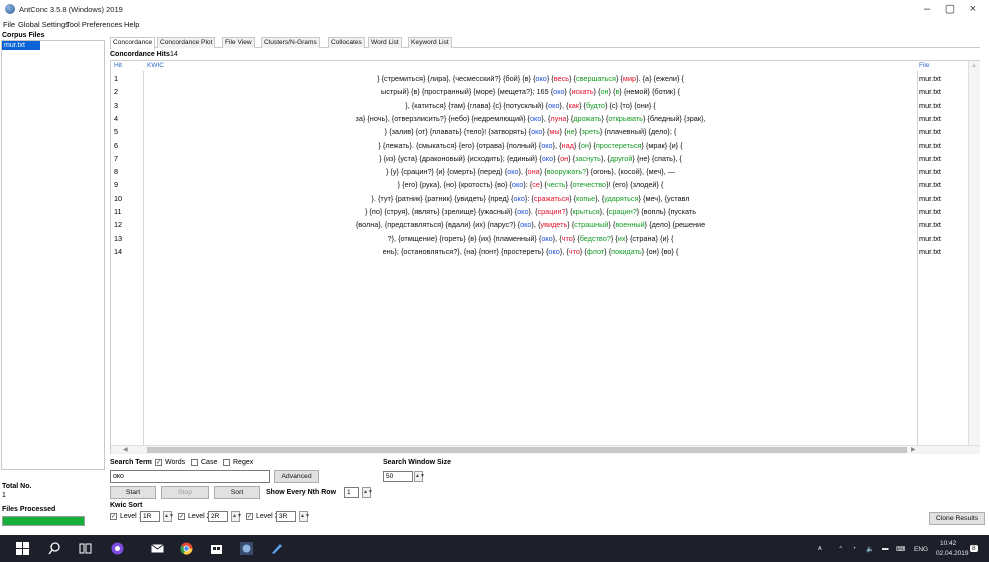 The width and height of the screenshot is (989, 562). What do you see at coordinates (974, 66) in the screenshot?
I see `scroll-up-icon: ▲` at bounding box center [974, 66].